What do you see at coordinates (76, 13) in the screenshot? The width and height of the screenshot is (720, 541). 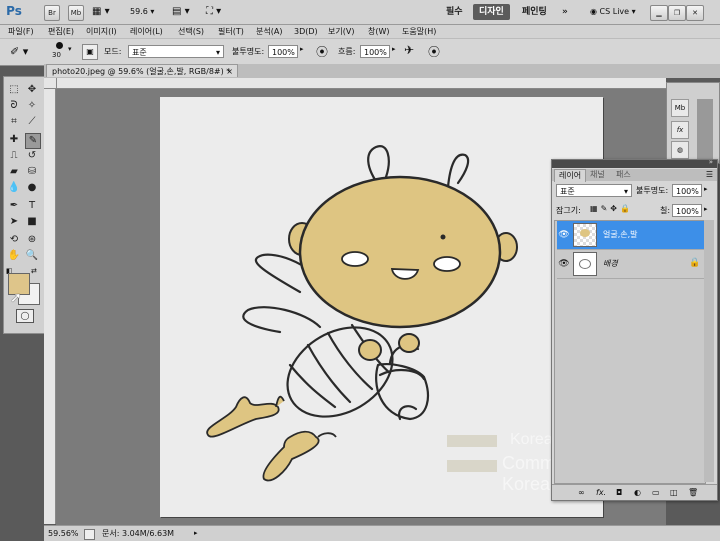 I see `mini-bridge-button: Mb` at bounding box center [76, 13].